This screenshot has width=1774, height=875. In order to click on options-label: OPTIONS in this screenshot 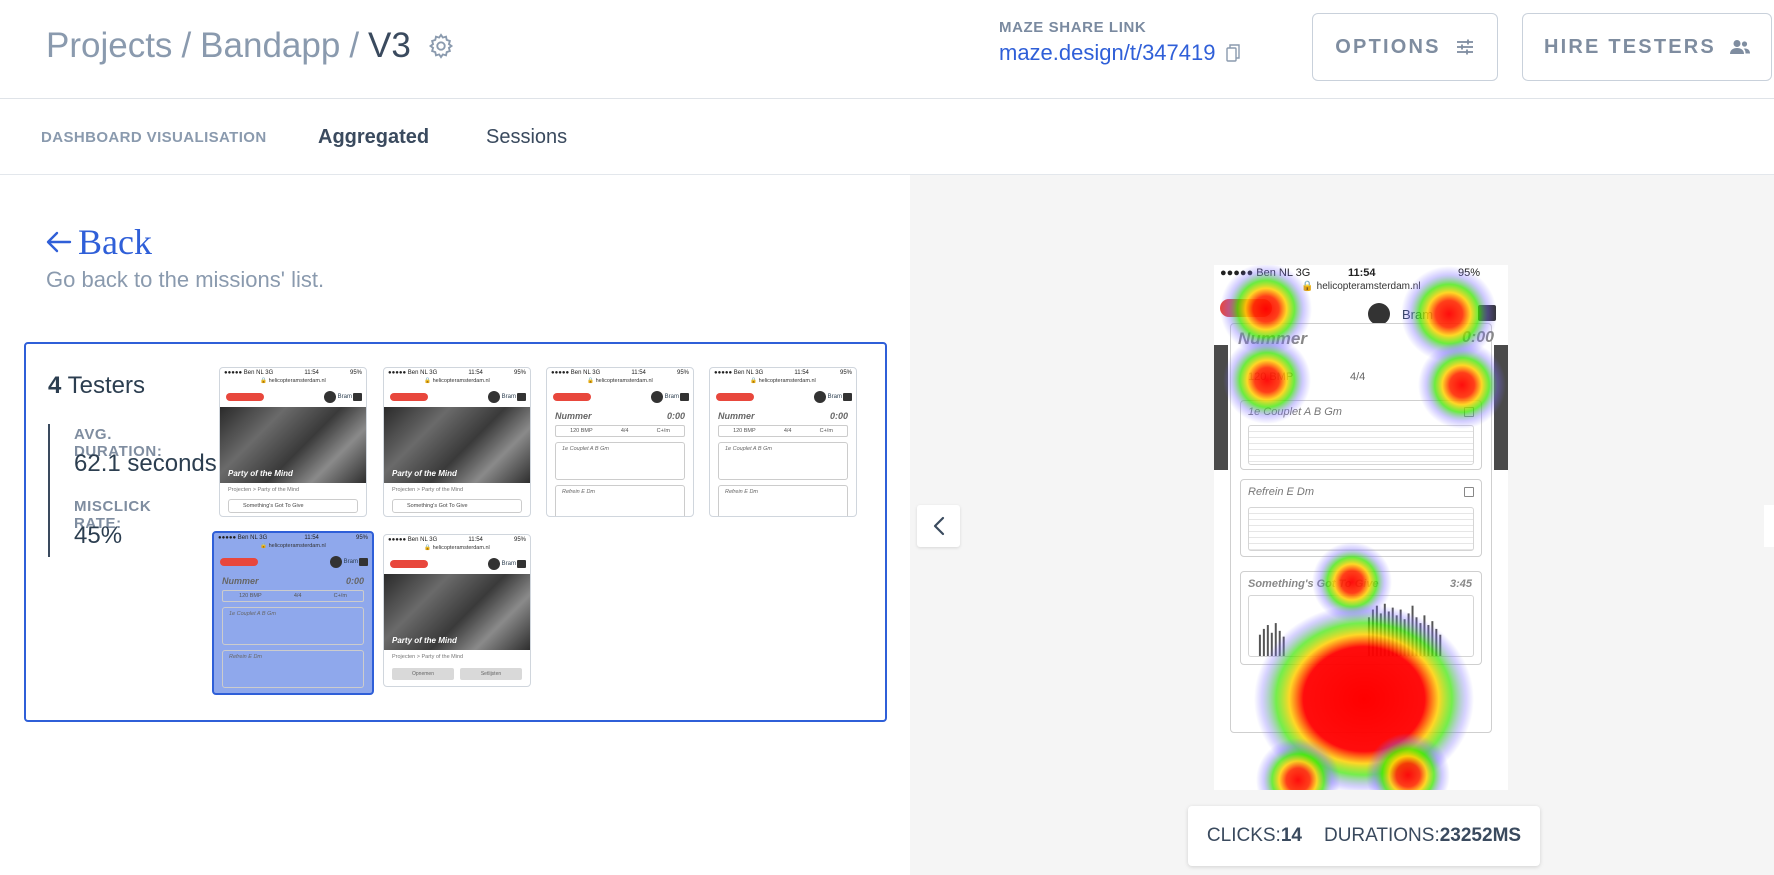, I will do `click(1388, 46)`.